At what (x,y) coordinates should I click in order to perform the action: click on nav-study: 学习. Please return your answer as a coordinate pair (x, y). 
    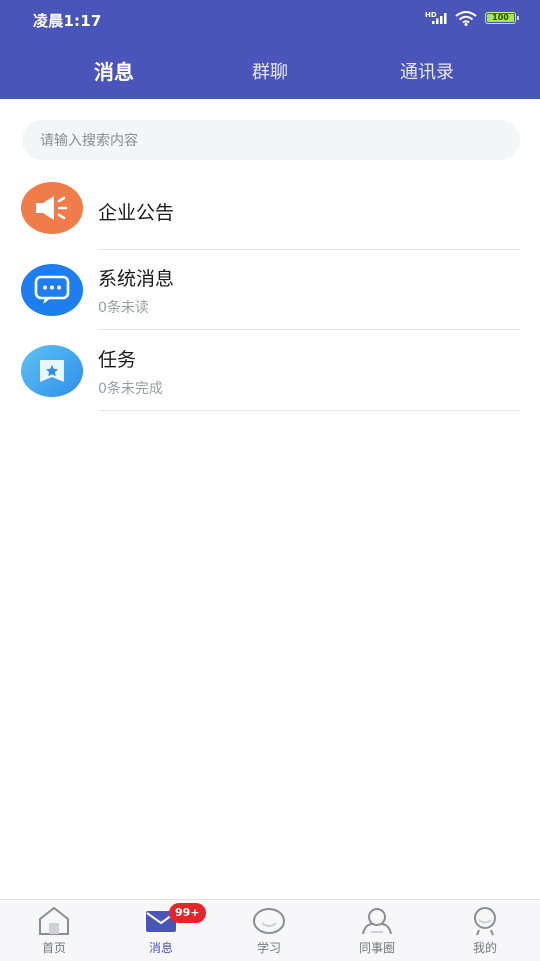
    Looking at the image, I should click on (269, 930).